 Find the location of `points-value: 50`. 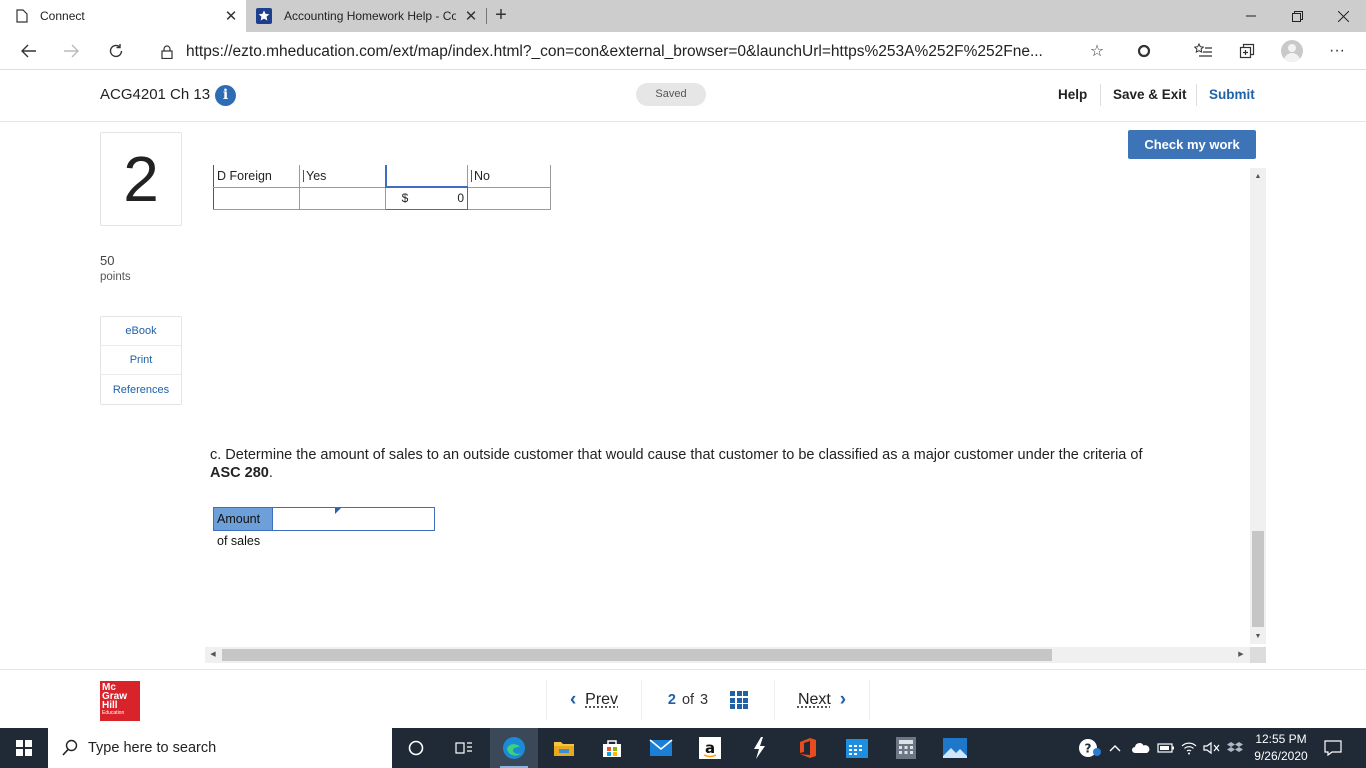

points-value: 50 is located at coordinates (107, 260).